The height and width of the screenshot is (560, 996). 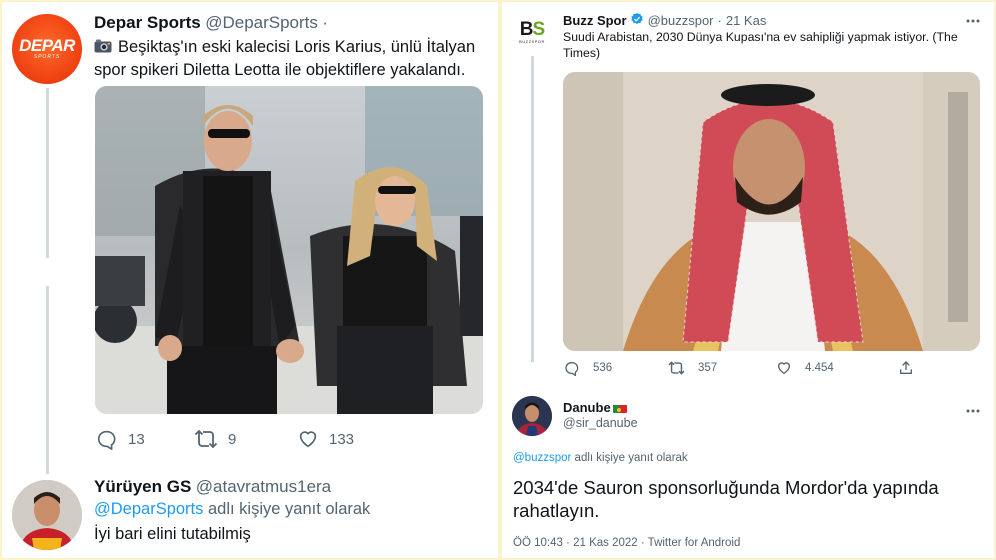 I want to click on reply-author-handle: @atavratmus1era, so click(x=263, y=486).